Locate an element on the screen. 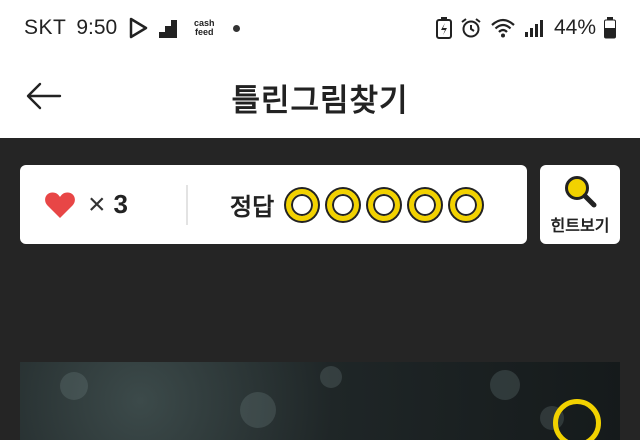 This screenshot has height=440, width=640. stats-divider is located at coordinates (187, 204).